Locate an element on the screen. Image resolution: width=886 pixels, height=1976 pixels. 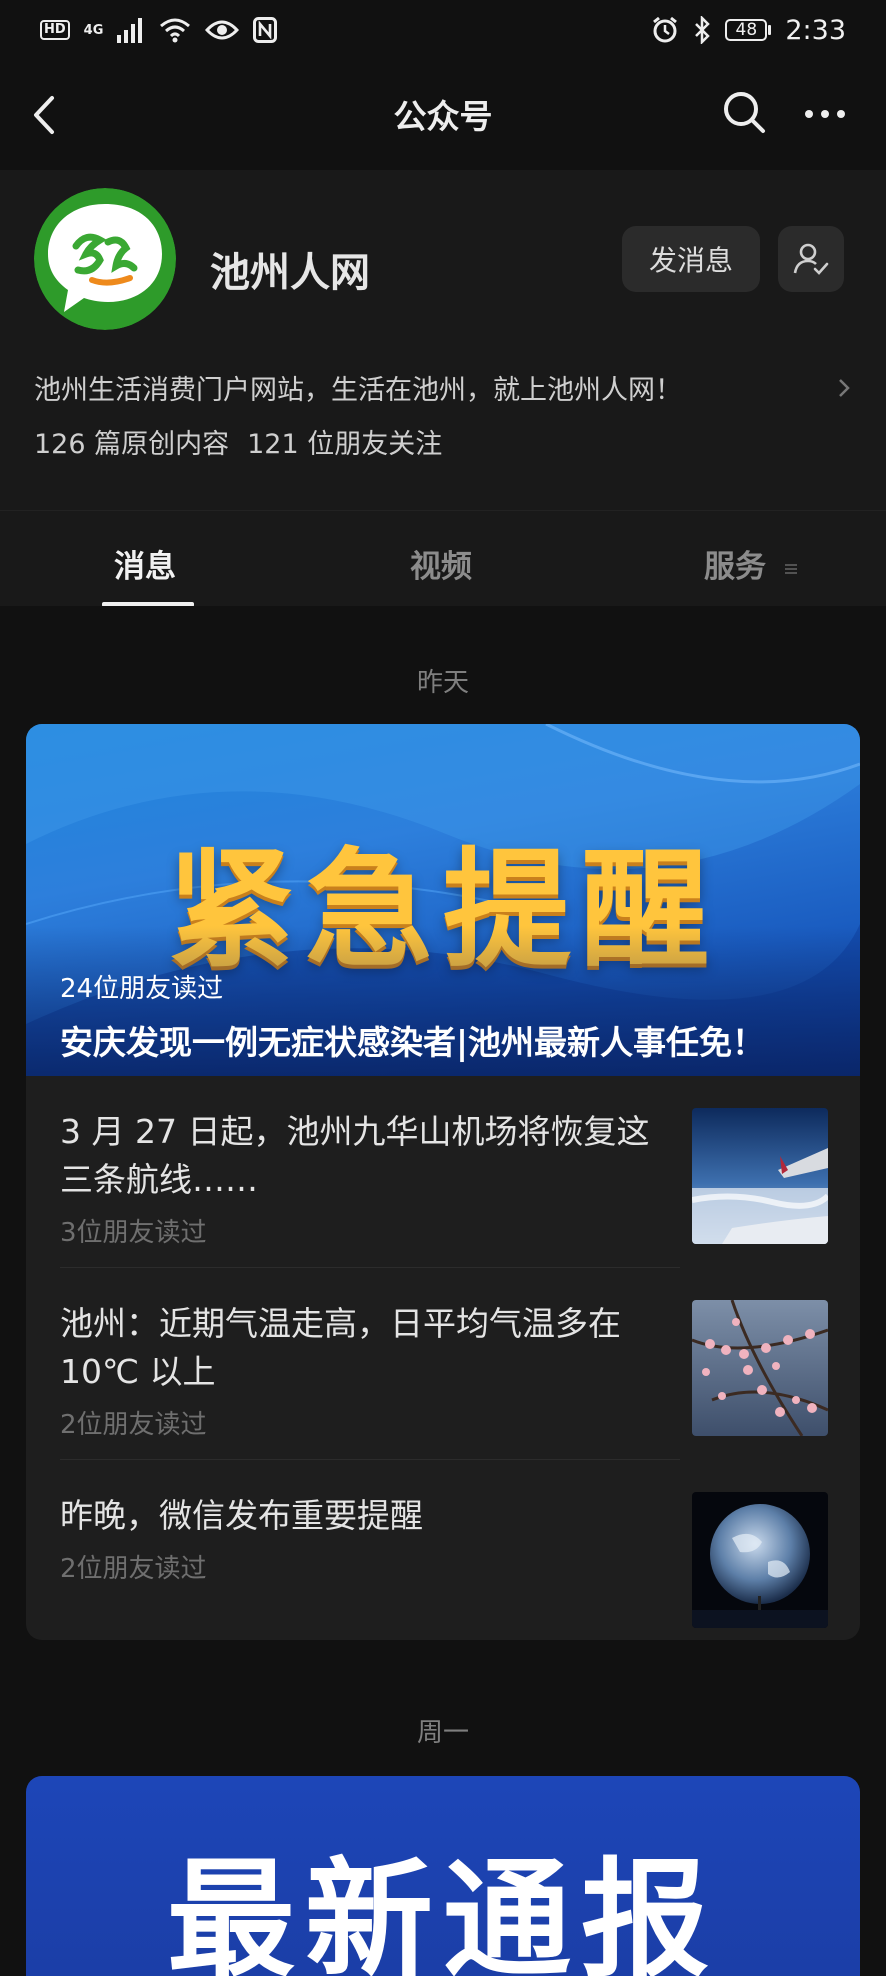
list-item-text: 池州：近期气温走高，日平均气温多在 10℃ 以上 2位朋友读过 is located at coordinates (355, 1370).